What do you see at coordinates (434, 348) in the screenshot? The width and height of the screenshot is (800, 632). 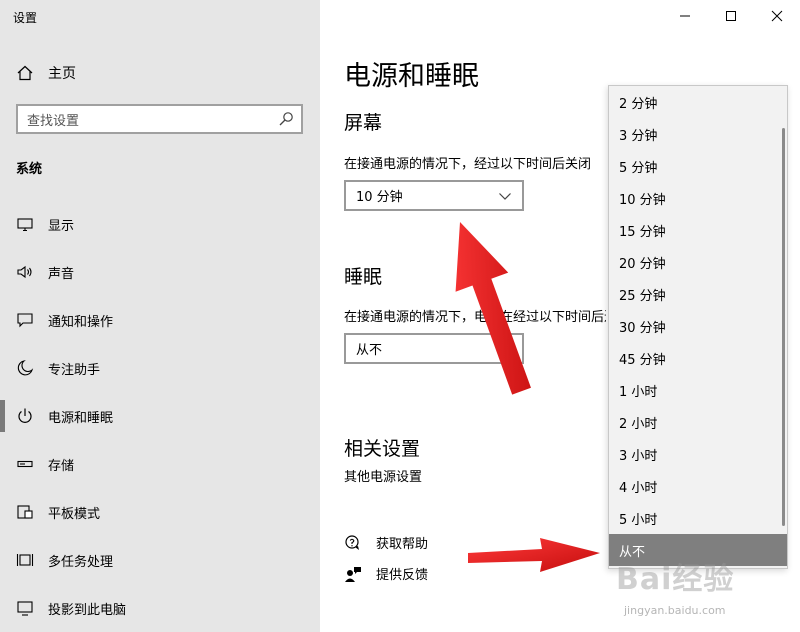 I see `sleep-timeout-select: 从不` at bounding box center [434, 348].